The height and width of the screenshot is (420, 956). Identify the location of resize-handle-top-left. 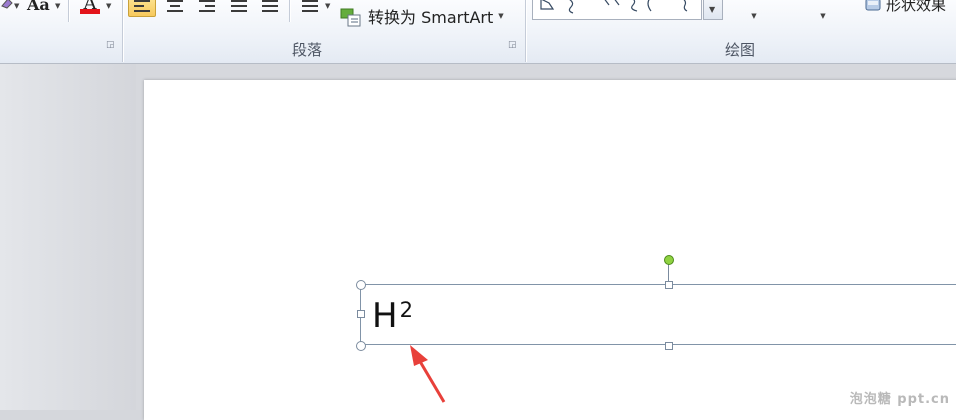
(361, 285).